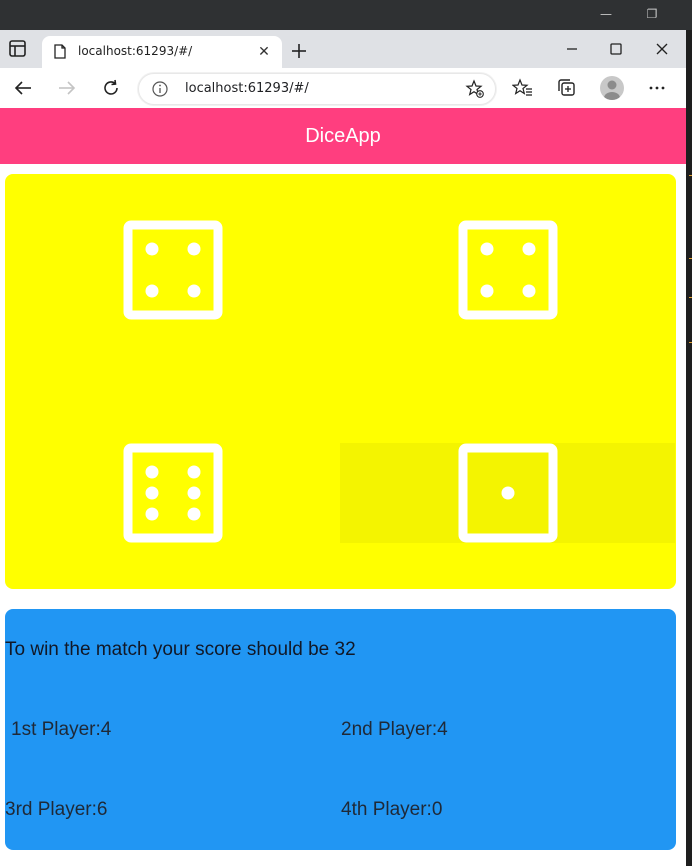 The width and height of the screenshot is (692, 866). Describe the element at coordinates (56, 809) in the screenshot. I see `player-3-score: 3rd Player:6` at that location.